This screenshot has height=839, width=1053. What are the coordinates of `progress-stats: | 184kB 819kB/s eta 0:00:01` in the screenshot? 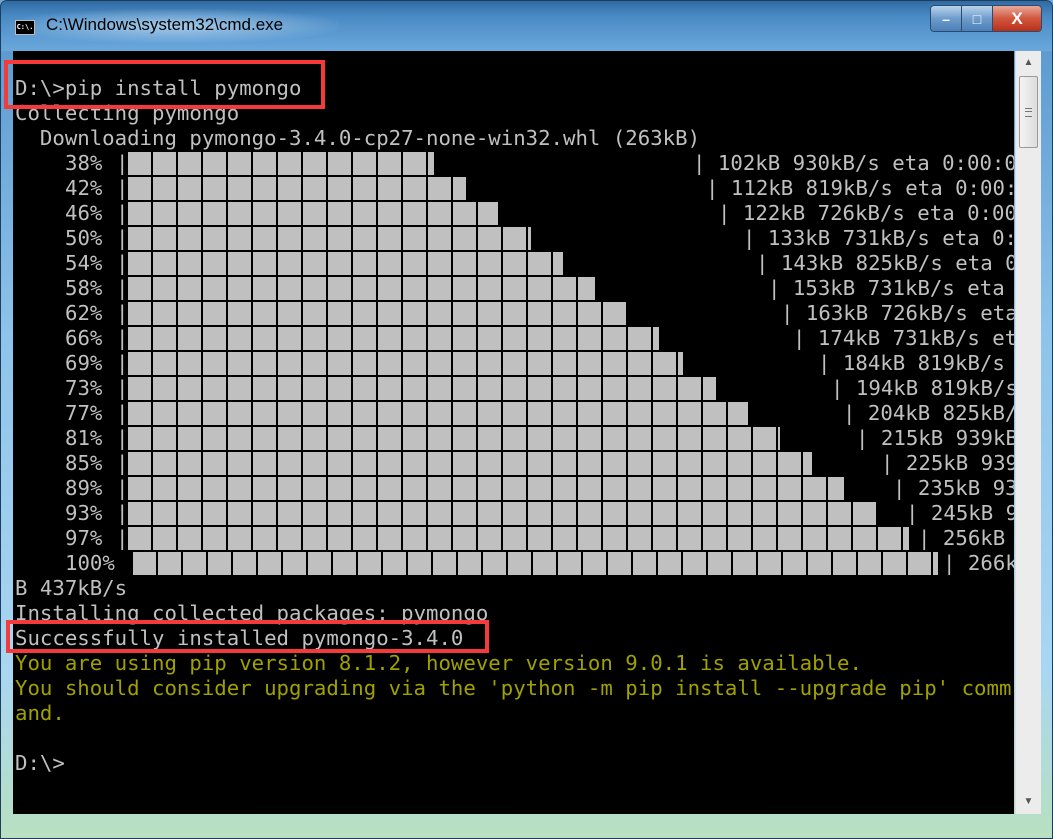 It's located at (911, 363).